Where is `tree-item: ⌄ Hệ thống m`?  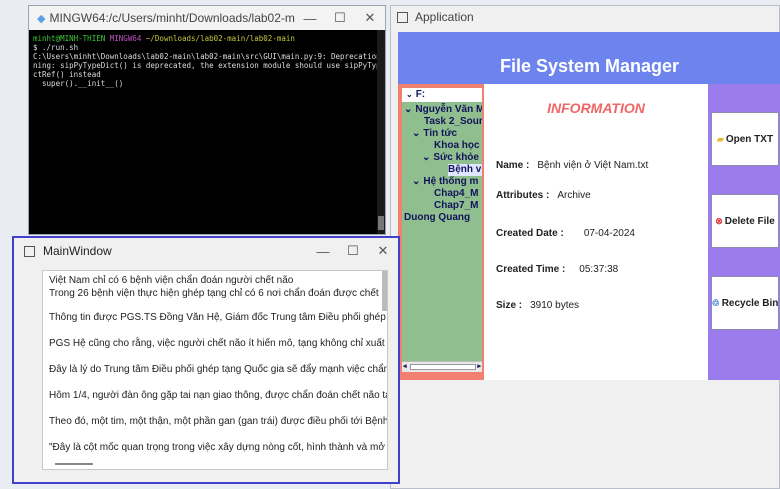
tree-item: ⌄ Hệ thống m is located at coordinates (445, 182).